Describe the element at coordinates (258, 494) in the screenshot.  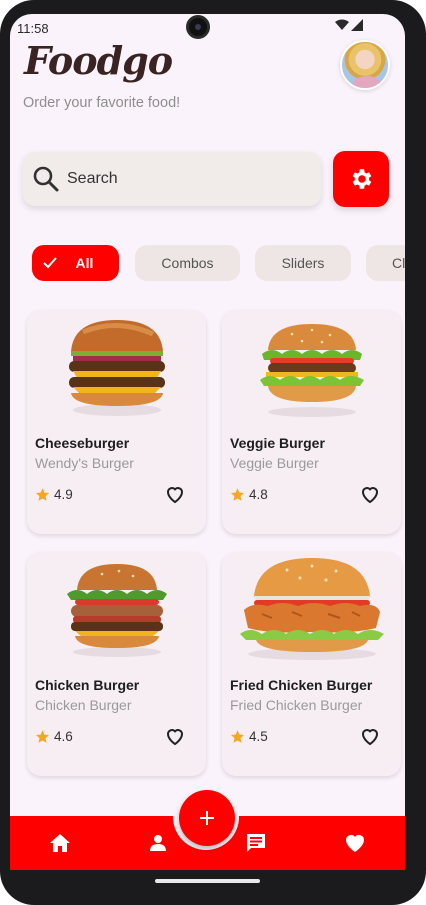
I see `product-rating: 4.8` at that location.